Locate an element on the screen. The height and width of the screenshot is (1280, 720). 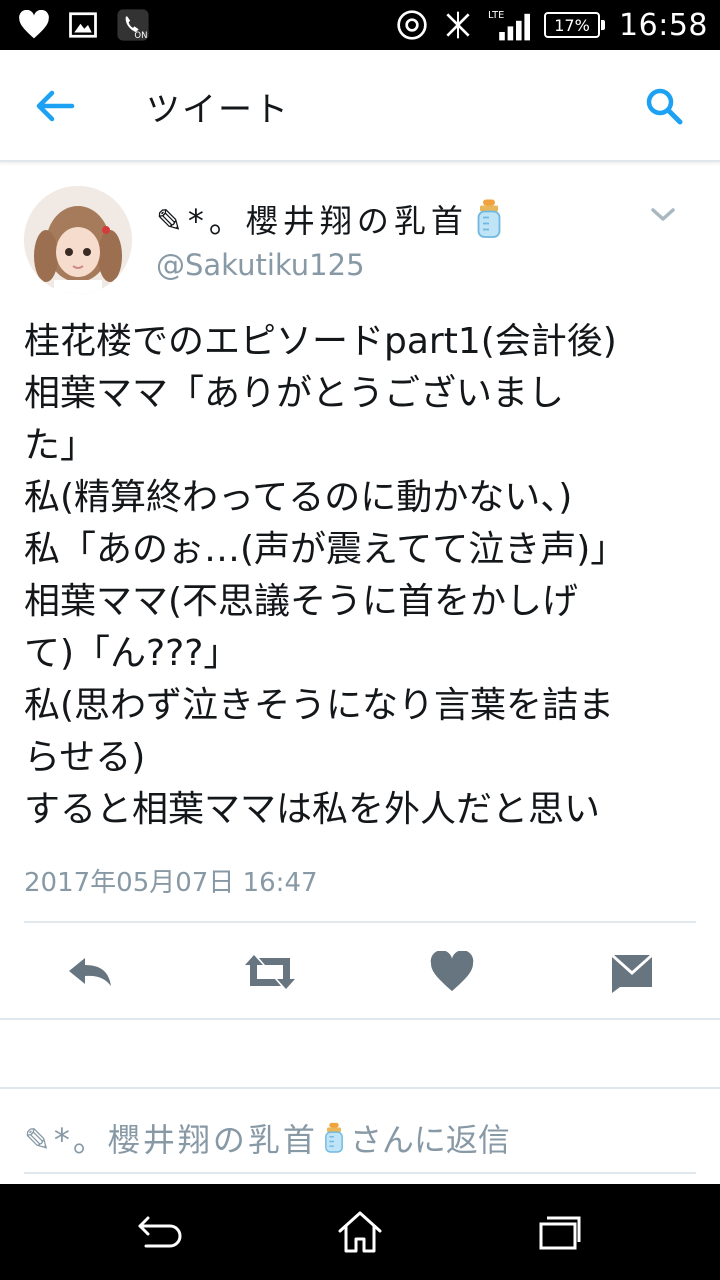
author-display-name: ✎*。 櫻井翔の乳首 is located at coordinates (332, 219).